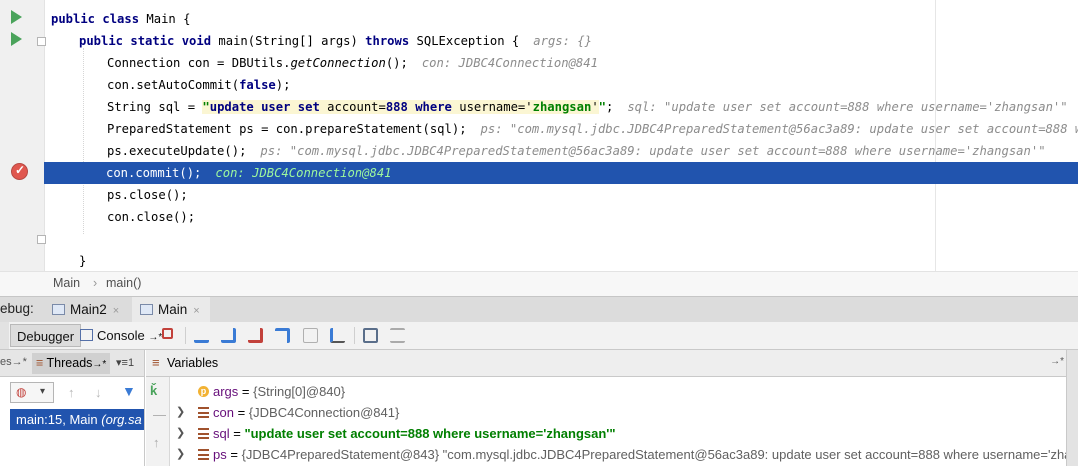  What do you see at coordinates (121, 335) in the screenshot?
I see `tab-console: Console →*` at bounding box center [121, 335].